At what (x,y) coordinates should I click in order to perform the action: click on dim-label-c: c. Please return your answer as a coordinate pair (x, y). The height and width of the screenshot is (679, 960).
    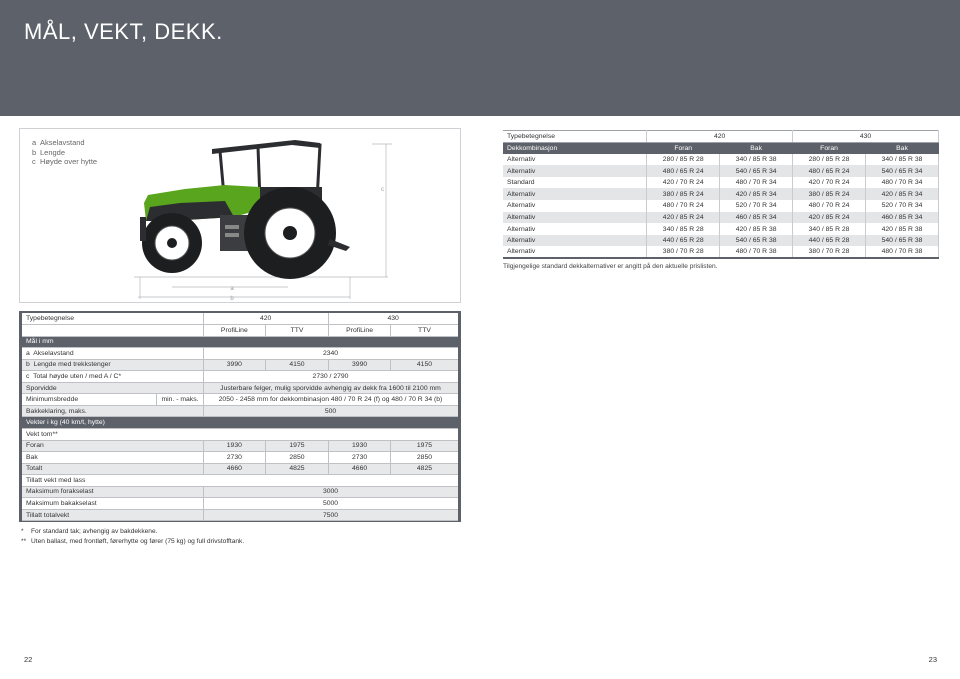
    Looking at the image, I should click on (382, 190).